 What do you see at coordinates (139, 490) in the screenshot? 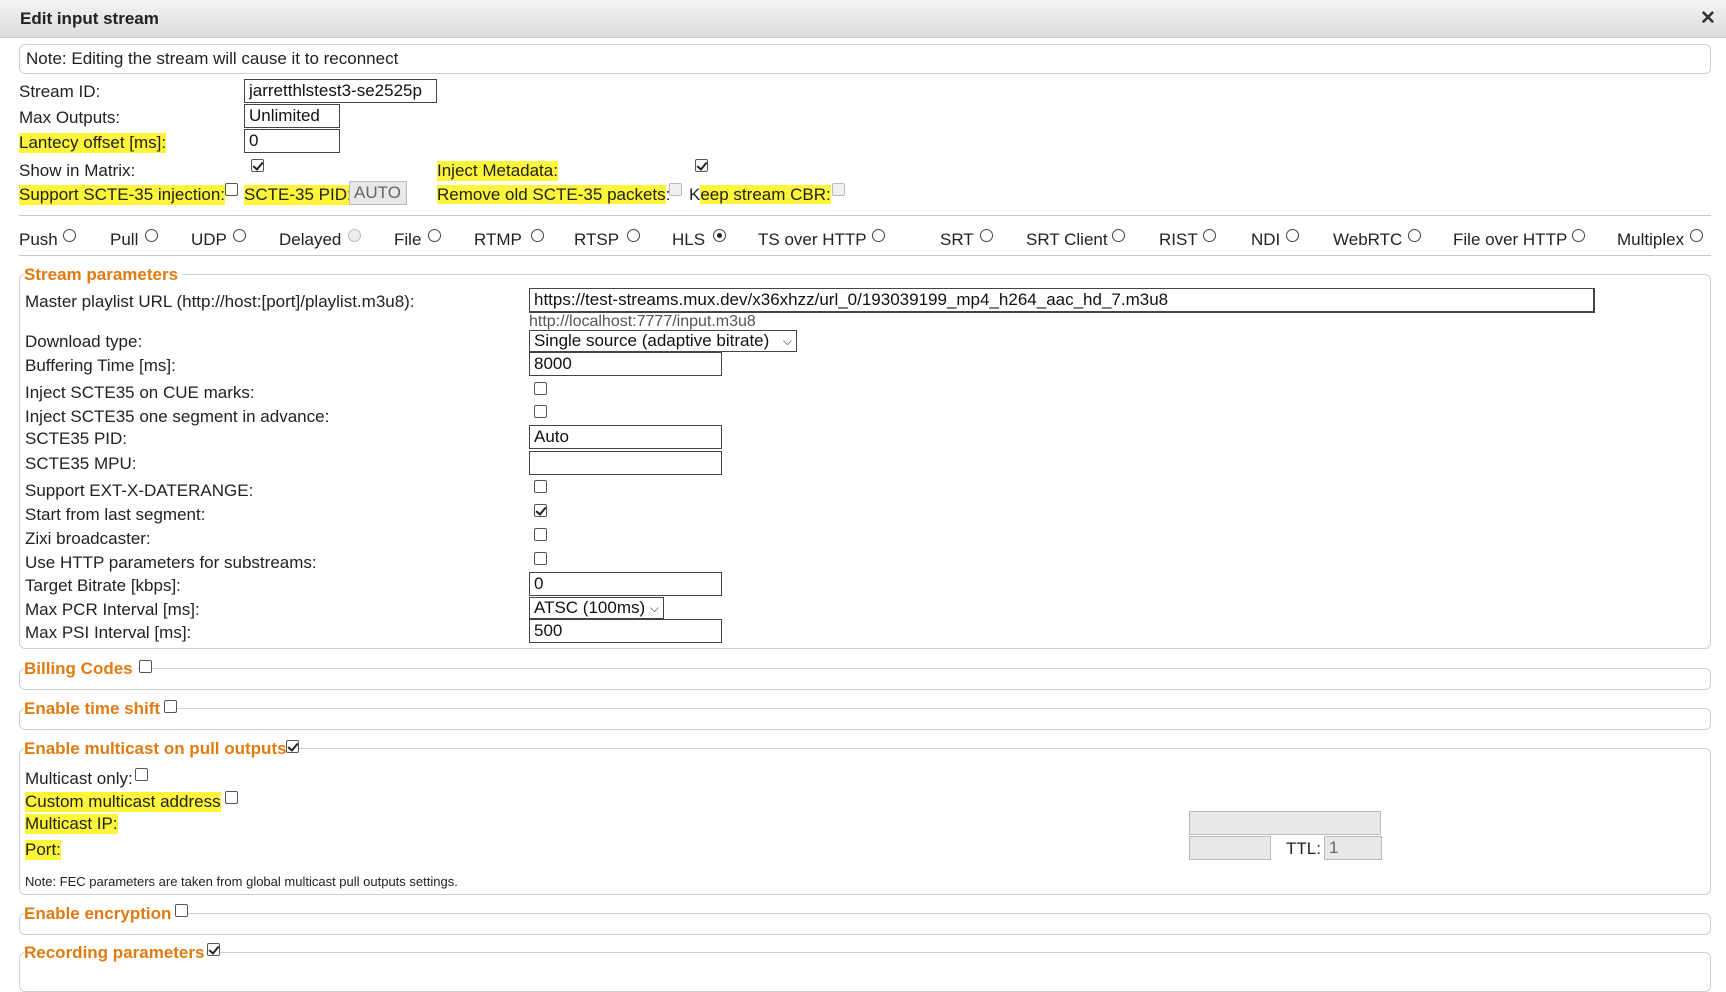
I see `ext-daterange-label: Support EXT-X-DATERANGE:` at bounding box center [139, 490].